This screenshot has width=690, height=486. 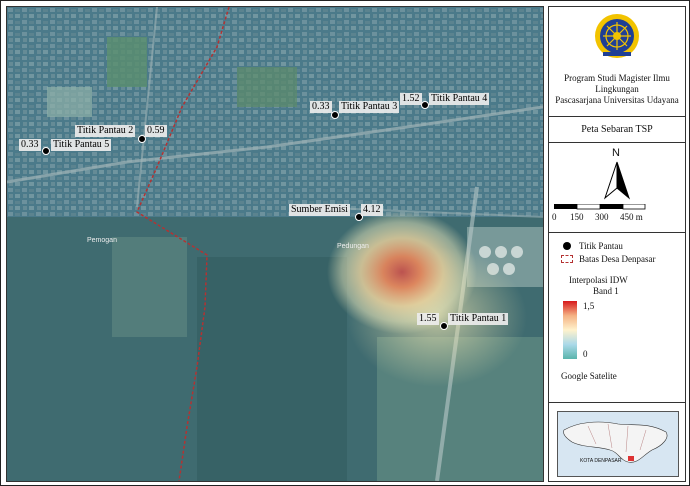 I want to click on legend-point-icon, so click(x=567, y=246).